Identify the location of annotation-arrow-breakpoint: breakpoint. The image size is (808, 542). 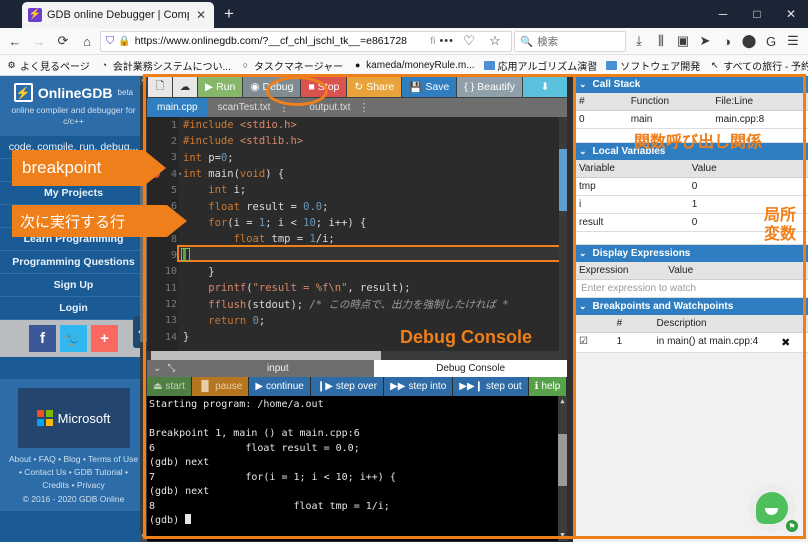
(78, 168).